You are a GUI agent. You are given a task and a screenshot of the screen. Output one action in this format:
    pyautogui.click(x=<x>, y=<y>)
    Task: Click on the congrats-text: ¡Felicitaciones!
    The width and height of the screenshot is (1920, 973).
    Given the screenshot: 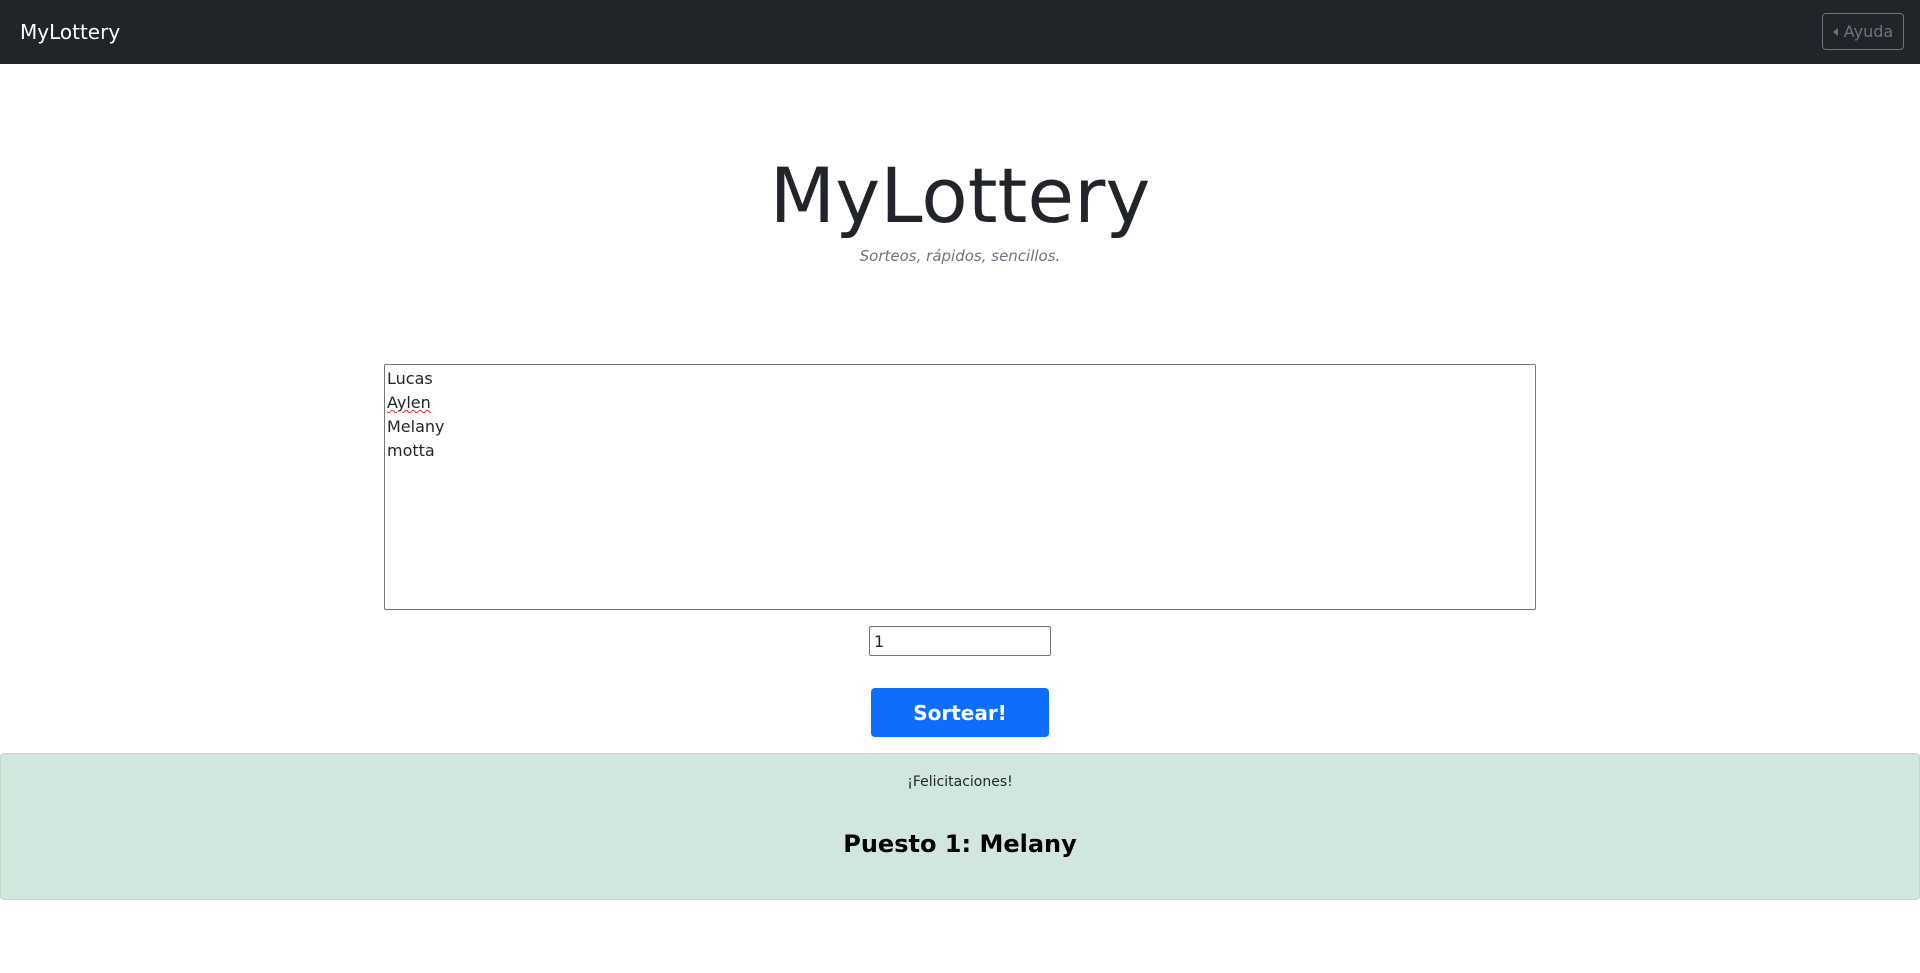 What is the action you would take?
    pyautogui.click(x=960, y=782)
    